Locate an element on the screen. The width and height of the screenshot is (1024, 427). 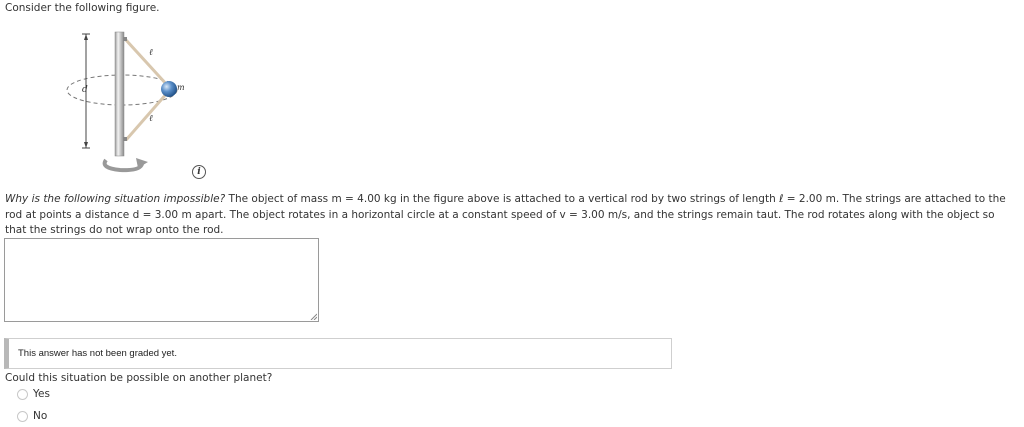
string-bottom is located at coordinates (147, 116).